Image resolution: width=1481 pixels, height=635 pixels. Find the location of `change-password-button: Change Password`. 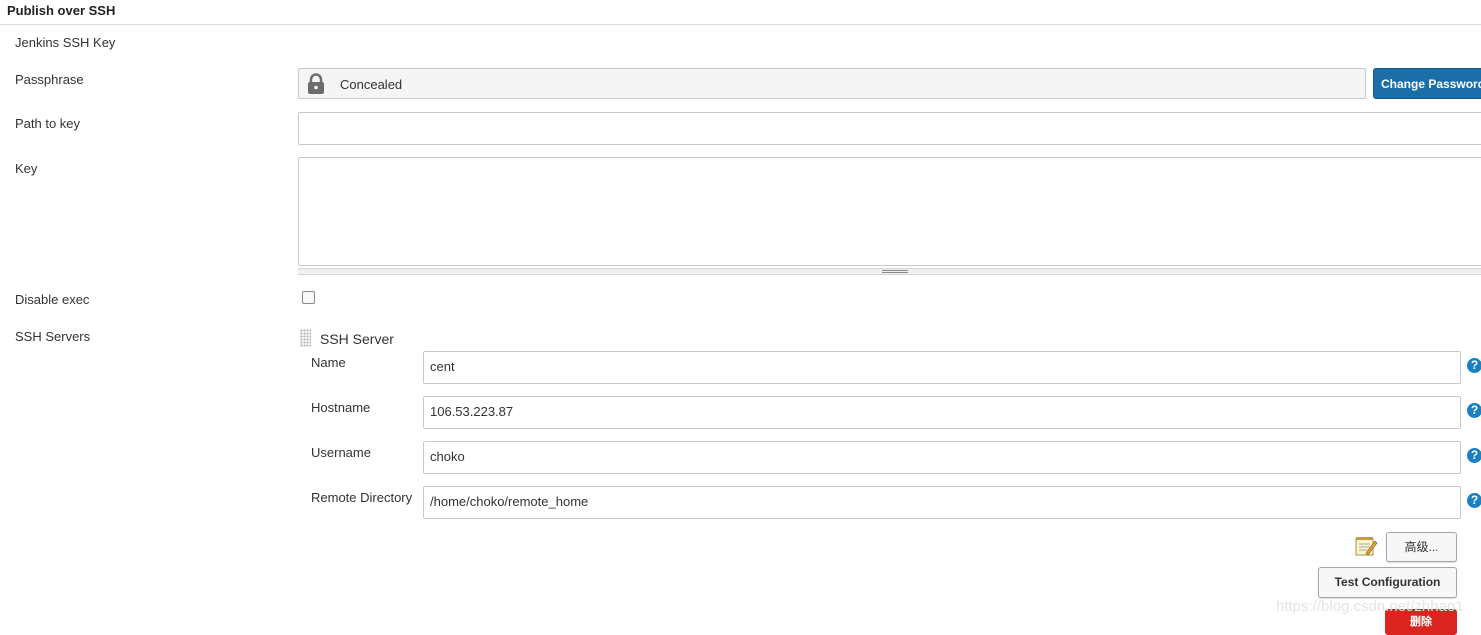

change-password-button: Change Password is located at coordinates (1427, 83).